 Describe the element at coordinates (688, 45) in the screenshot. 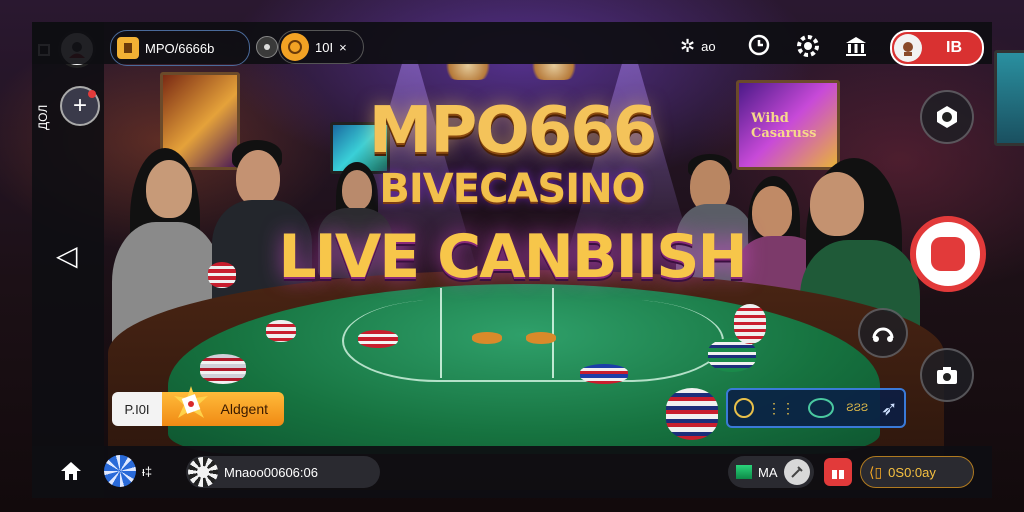

I see `shuffle-icon: ✲` at that location.